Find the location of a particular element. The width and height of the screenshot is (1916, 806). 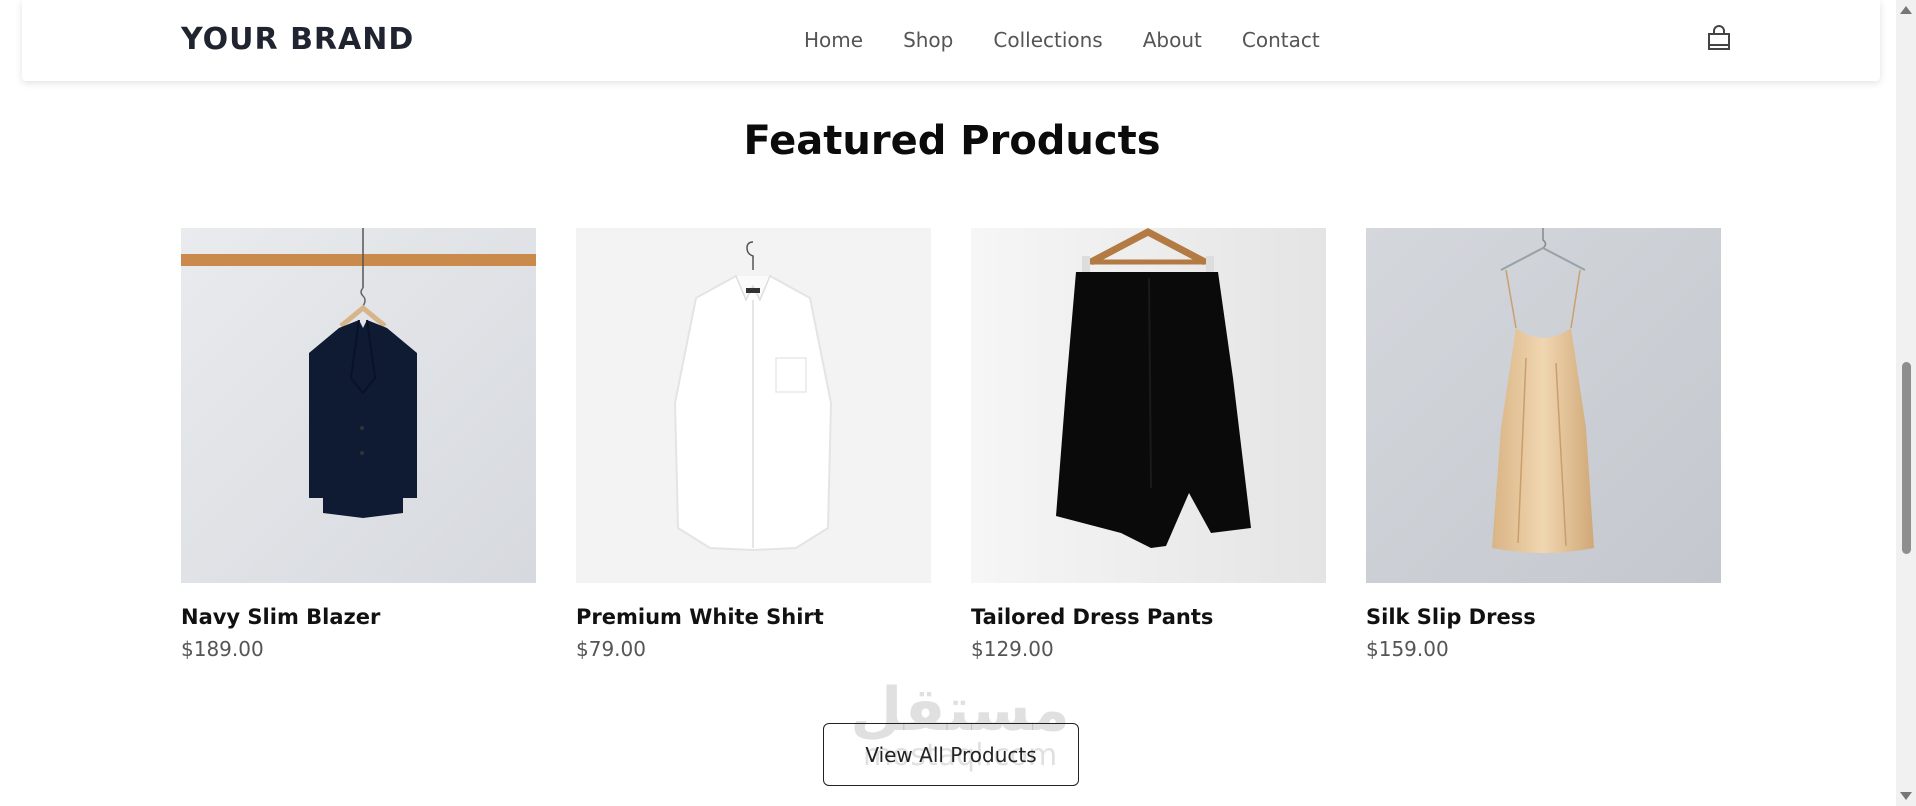

product-card: Premium White Shirt $79.00 is located at coordinates (753, 444).